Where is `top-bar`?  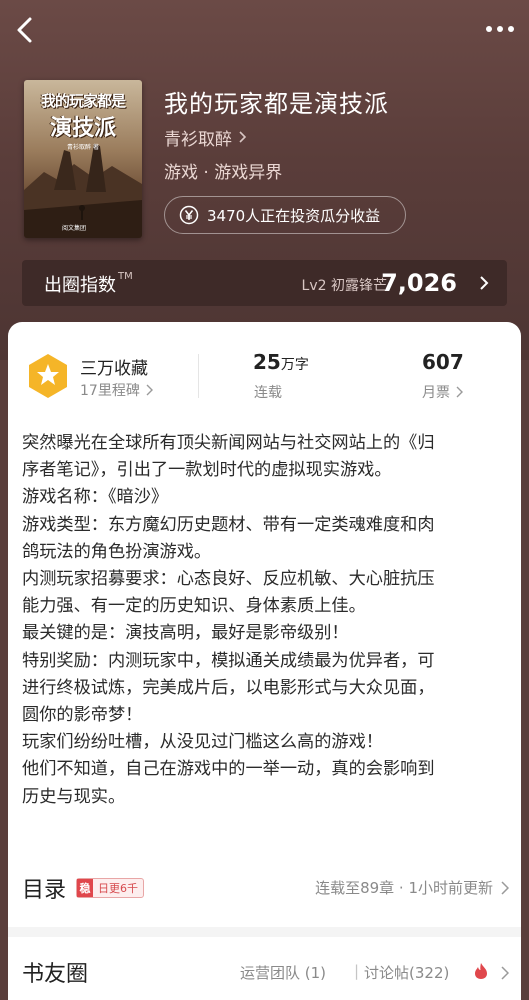
top-bar is located at coordinates (264, 30).